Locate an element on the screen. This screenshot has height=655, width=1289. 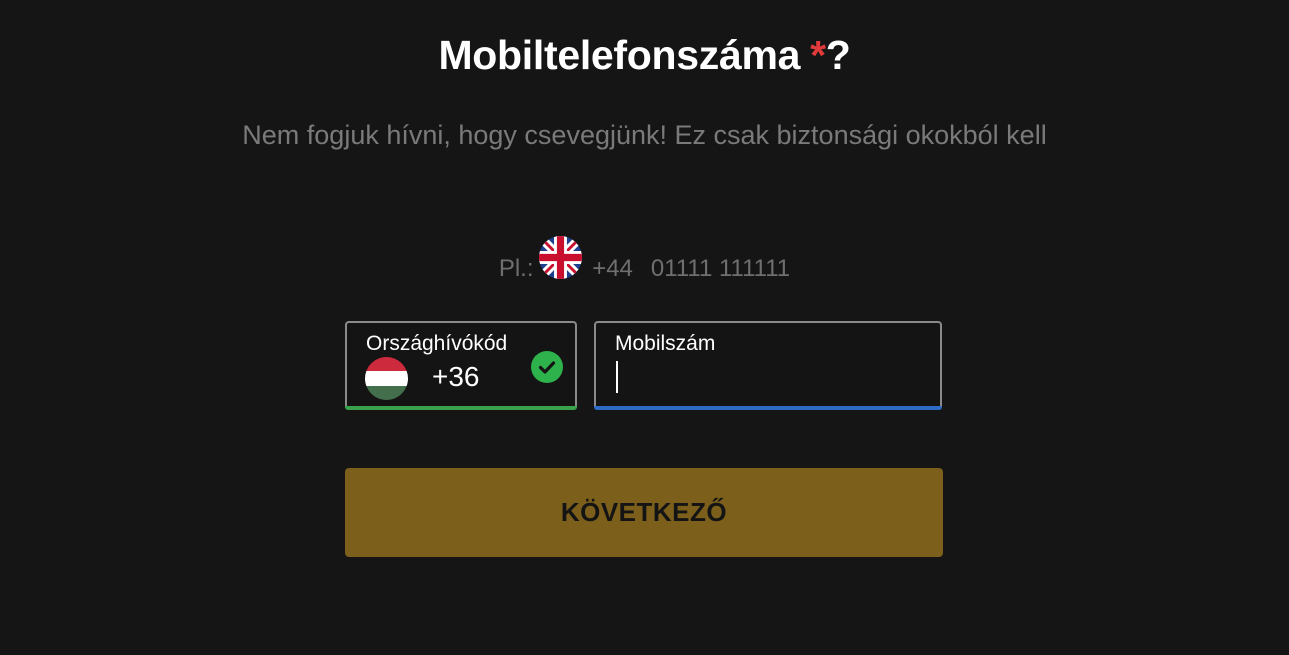
example-number: 01111 111111 is located at coordinates (720, 268).